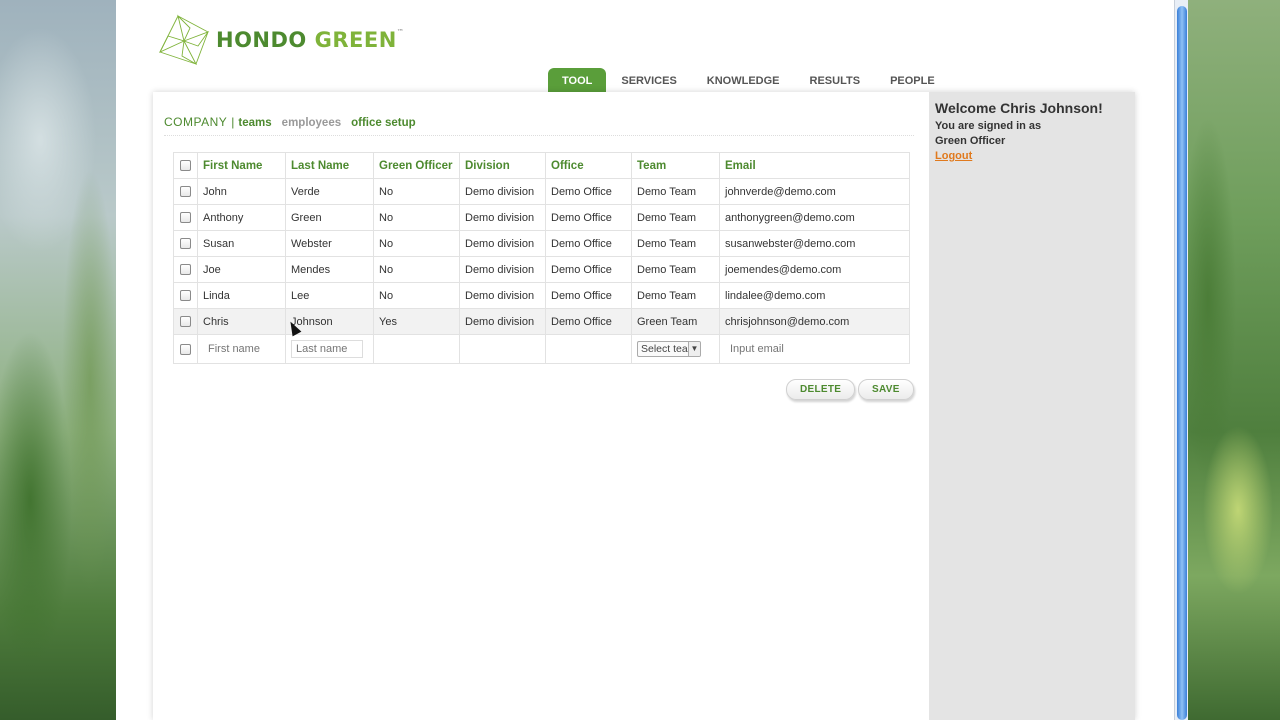 The height and width of the screenshot is (720, 1280). Describe the element at coordinates (502, 349) in the screenshot. I see `new-division-cell` at that location.